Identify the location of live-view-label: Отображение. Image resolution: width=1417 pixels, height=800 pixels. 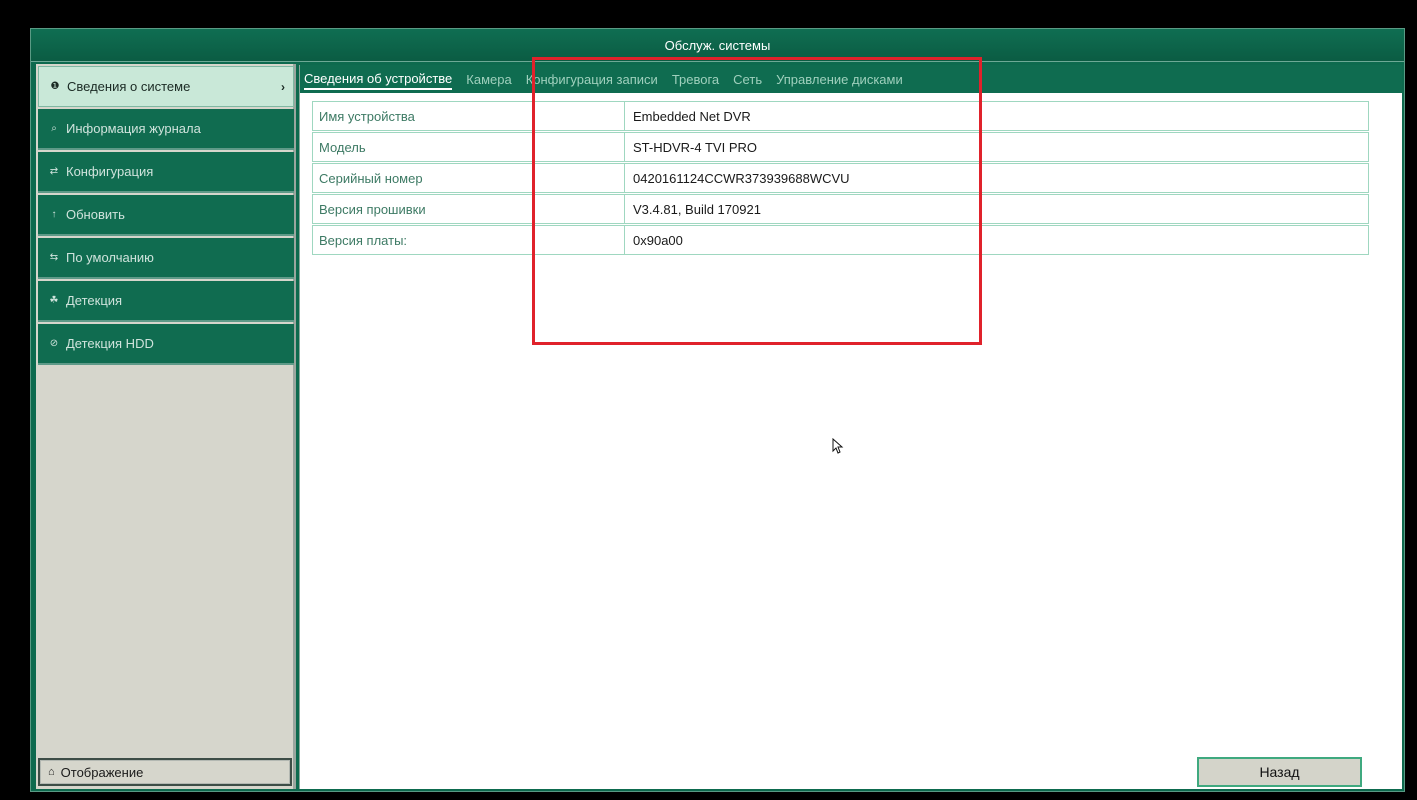
(102, 772).